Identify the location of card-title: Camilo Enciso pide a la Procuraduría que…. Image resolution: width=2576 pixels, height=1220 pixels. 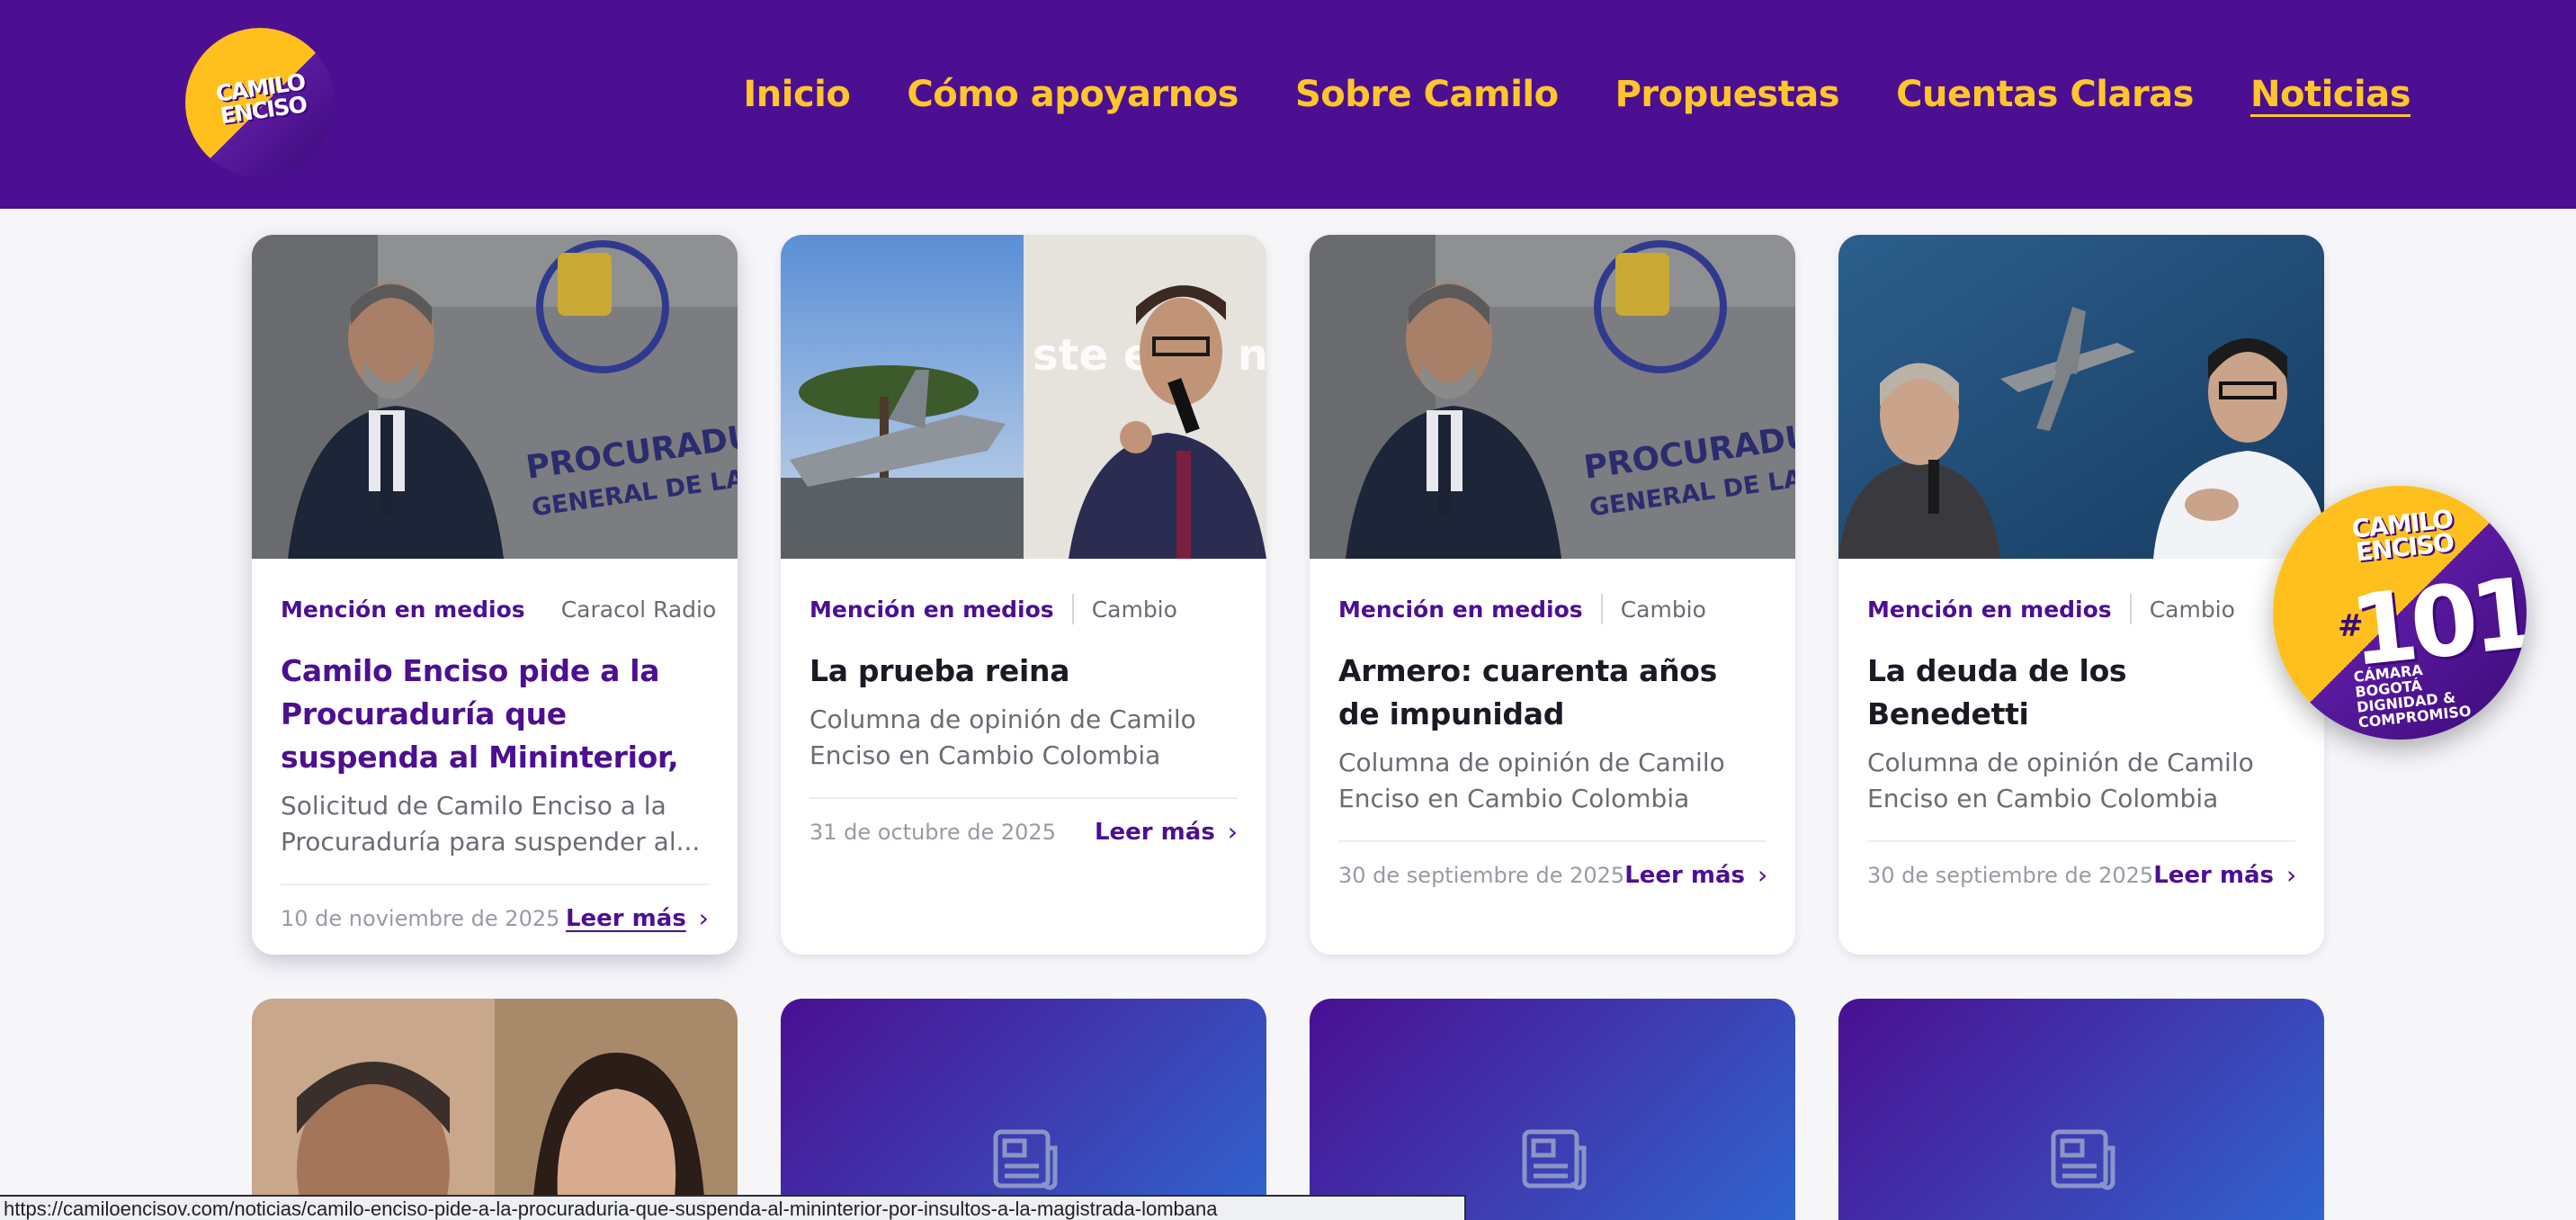
(495, 714).